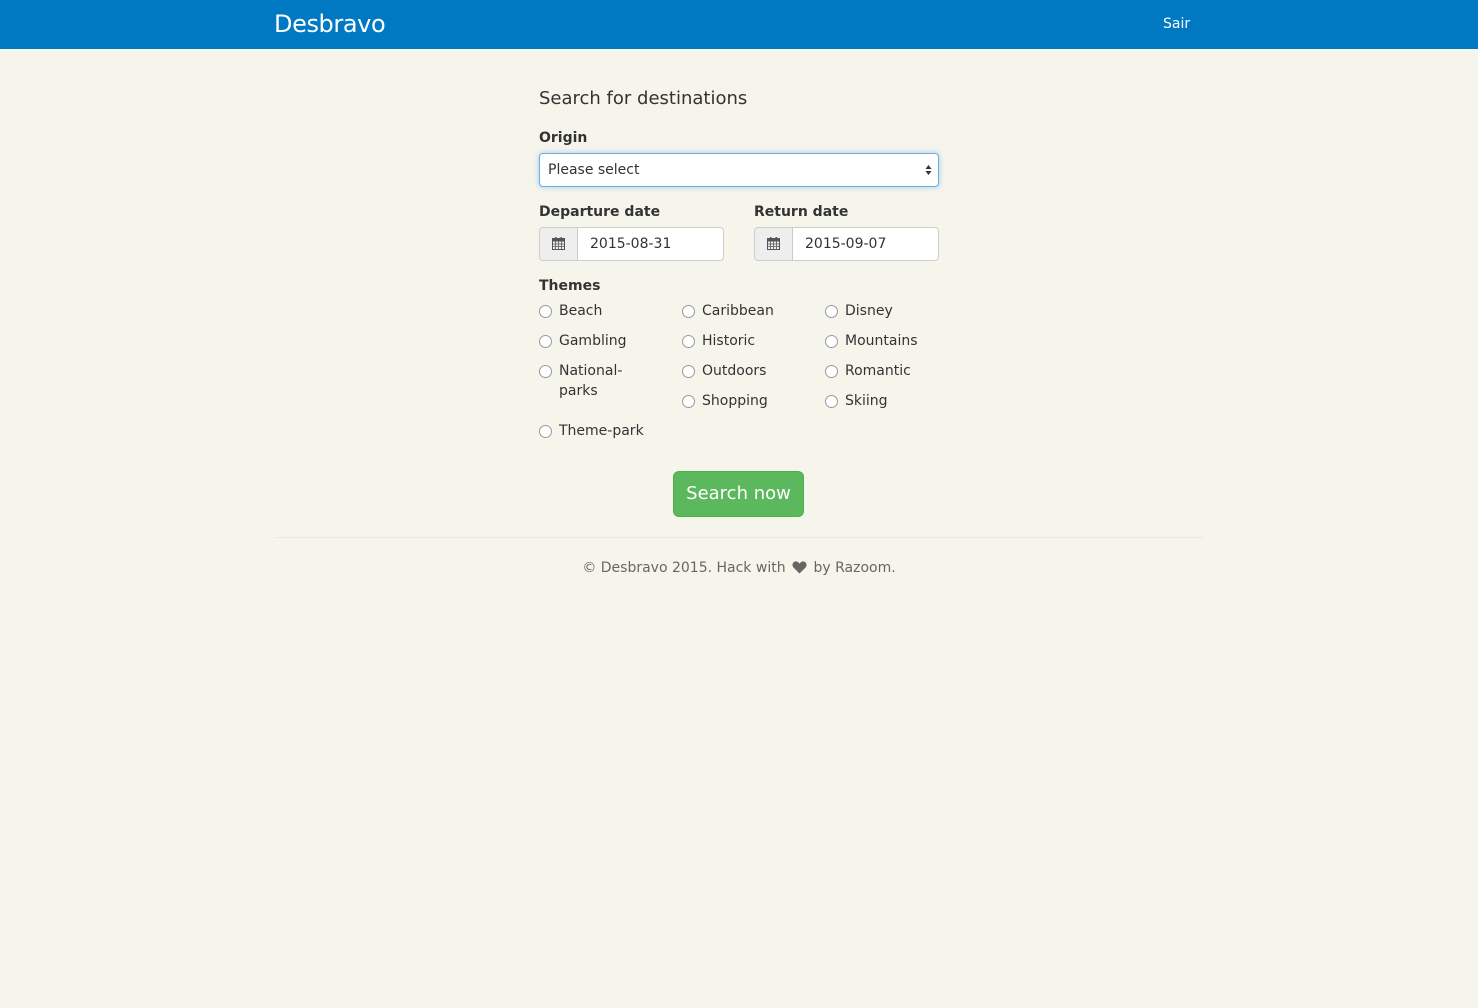 This screenshot has width=1478, height=1008. I want to click on theme-label: Mountains, so click(885, 341).